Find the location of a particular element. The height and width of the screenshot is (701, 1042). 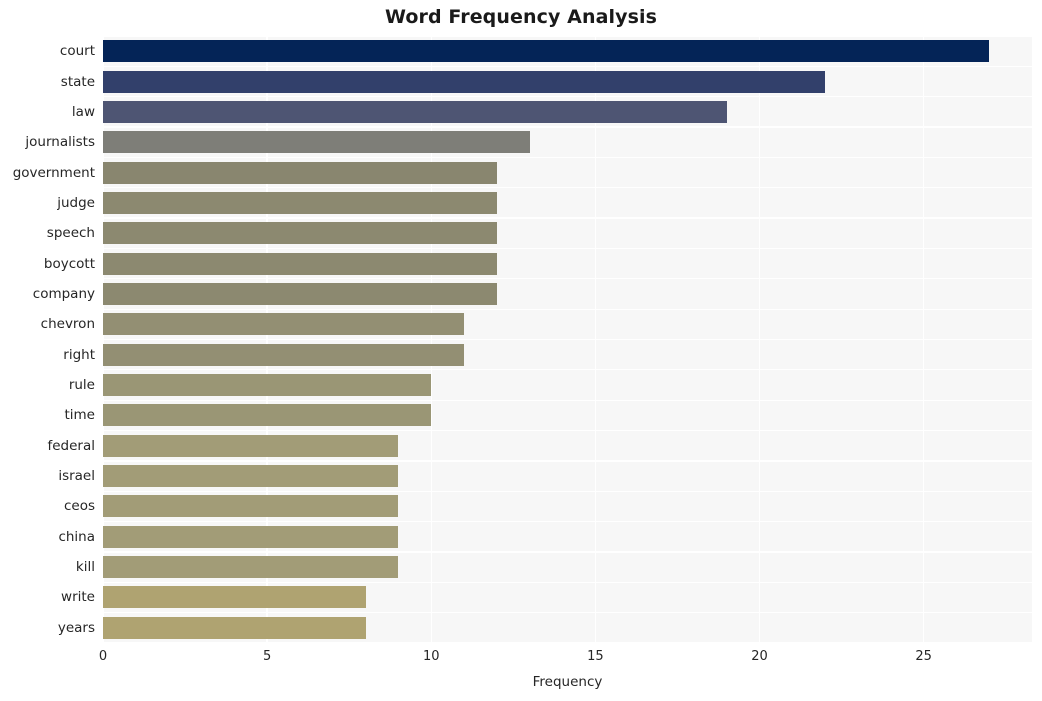

bar-write is located at coordinates (234, 597).